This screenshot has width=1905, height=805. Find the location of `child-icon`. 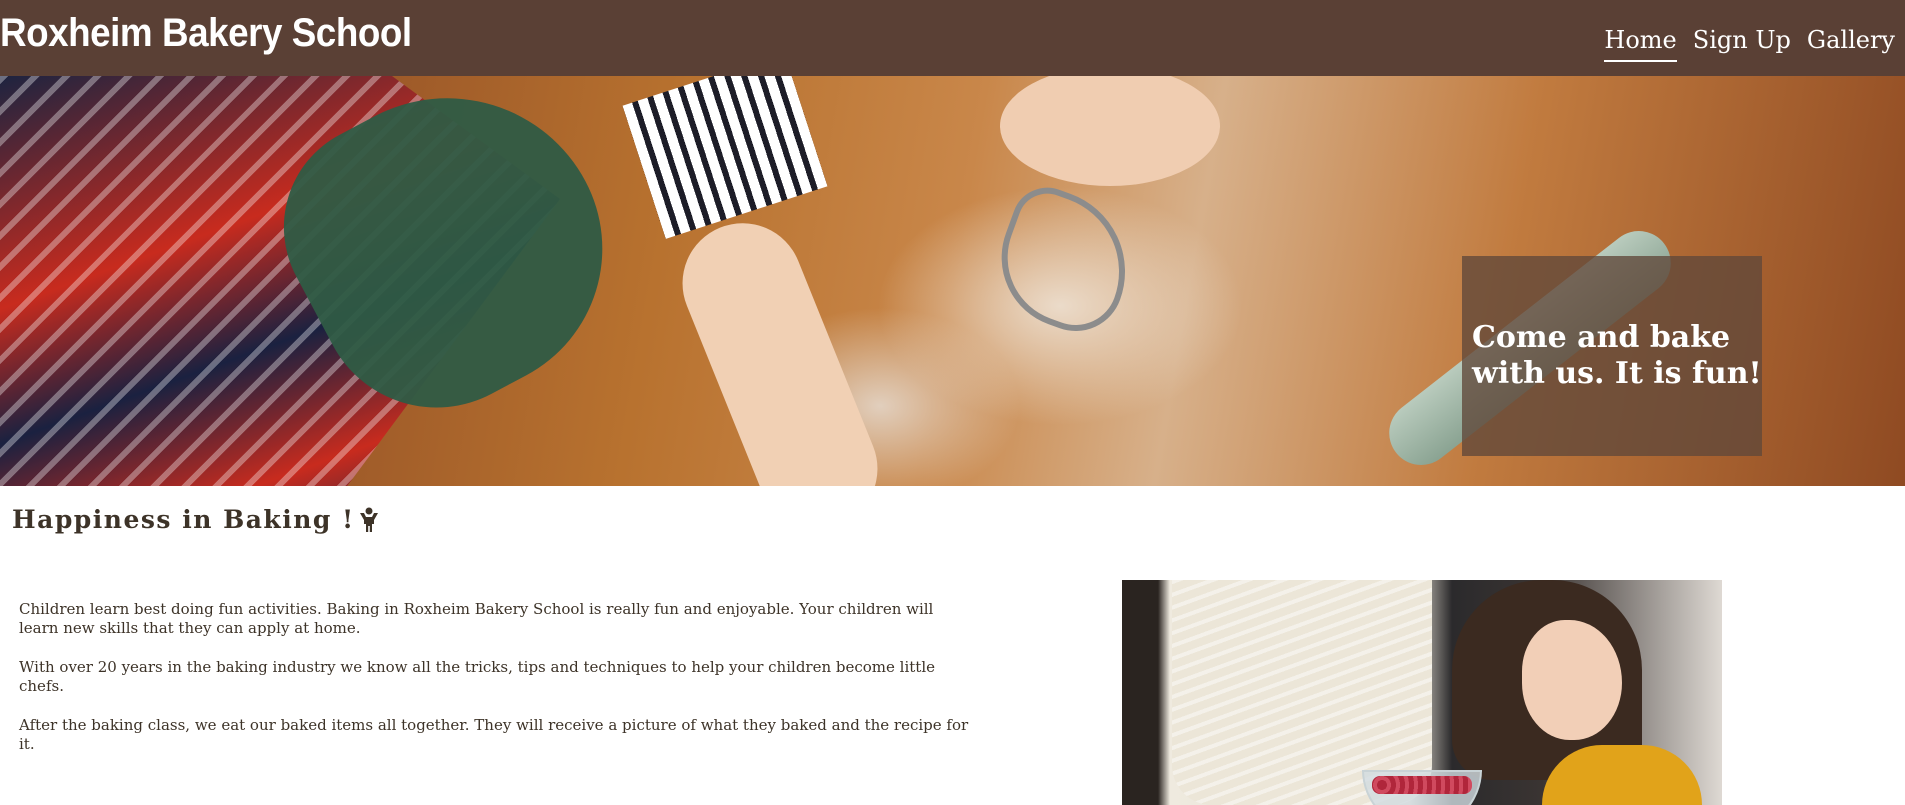

child-icon is located at coordinates (369, 520).